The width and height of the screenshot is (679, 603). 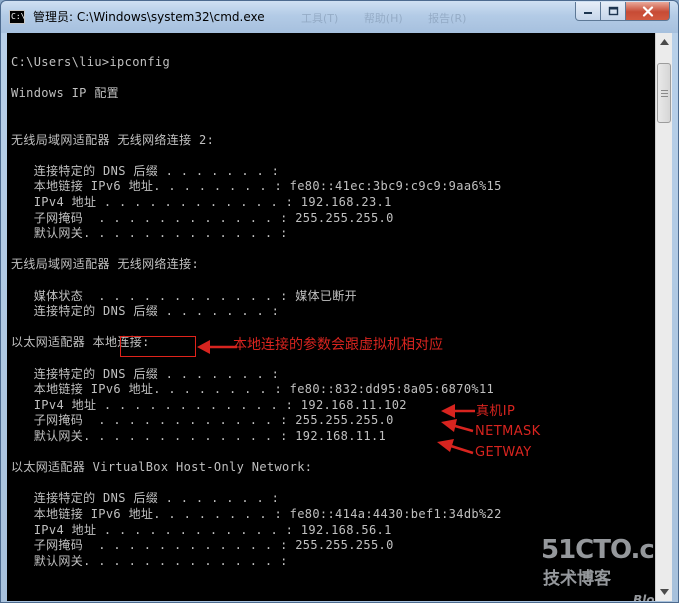 I want to click on watermark-blog: Blog, so click(x=644, y=597).